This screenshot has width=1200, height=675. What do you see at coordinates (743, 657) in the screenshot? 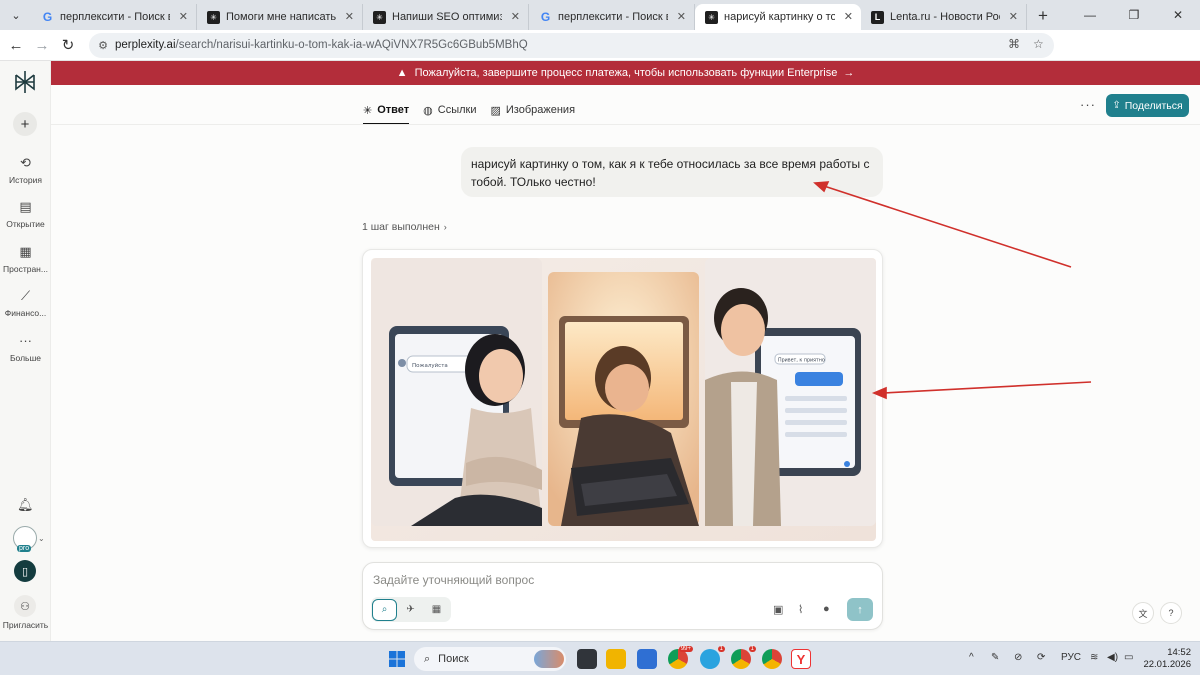
I see `chrome-profile-icon: 1` at bounding box center [743, 657].